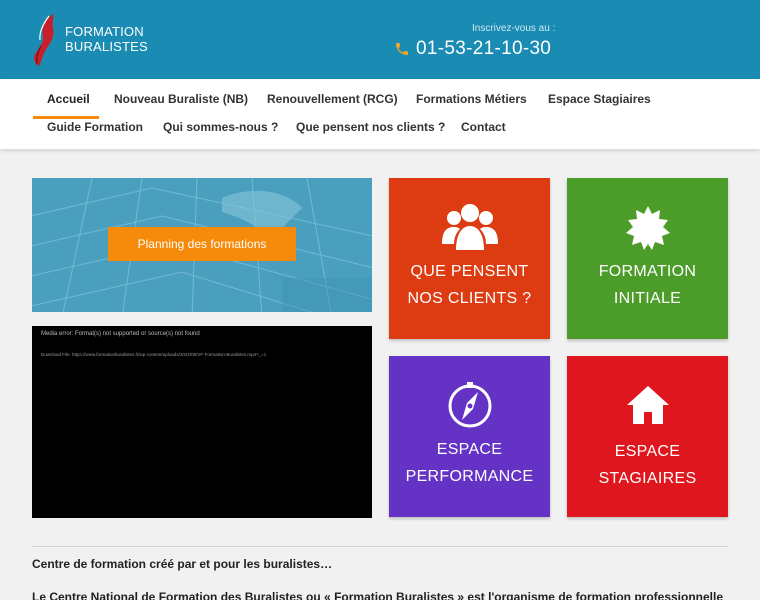 The height and width of the screenshot is (600, 760). What do you see at coordinates (66, 117) in the screenshot?
I see `active-nav-underline` at bounding box center [66, 117].